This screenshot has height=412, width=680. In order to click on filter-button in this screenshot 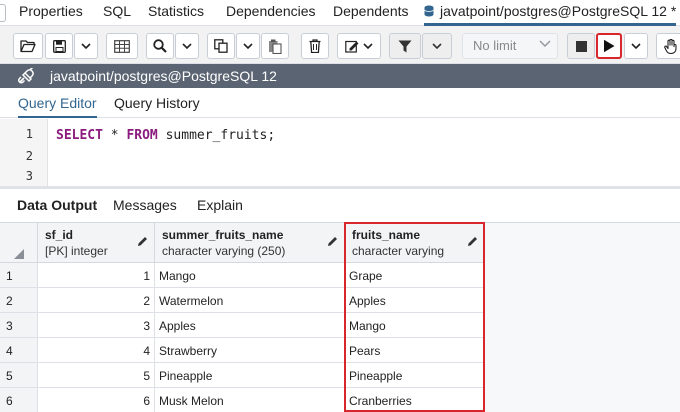, I will do `click(405, 46)`.